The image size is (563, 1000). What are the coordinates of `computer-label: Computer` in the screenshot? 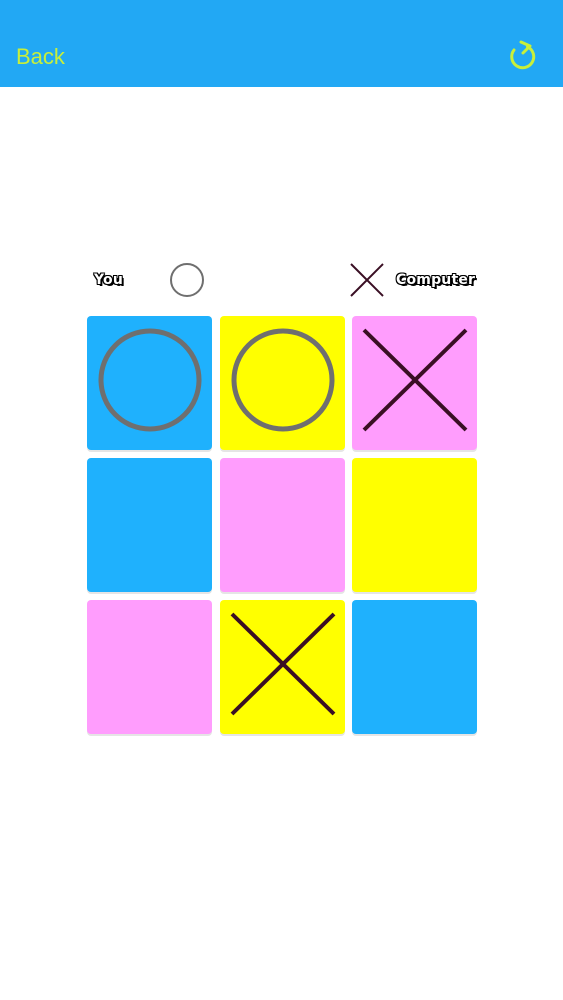 It's located at (436, 280).